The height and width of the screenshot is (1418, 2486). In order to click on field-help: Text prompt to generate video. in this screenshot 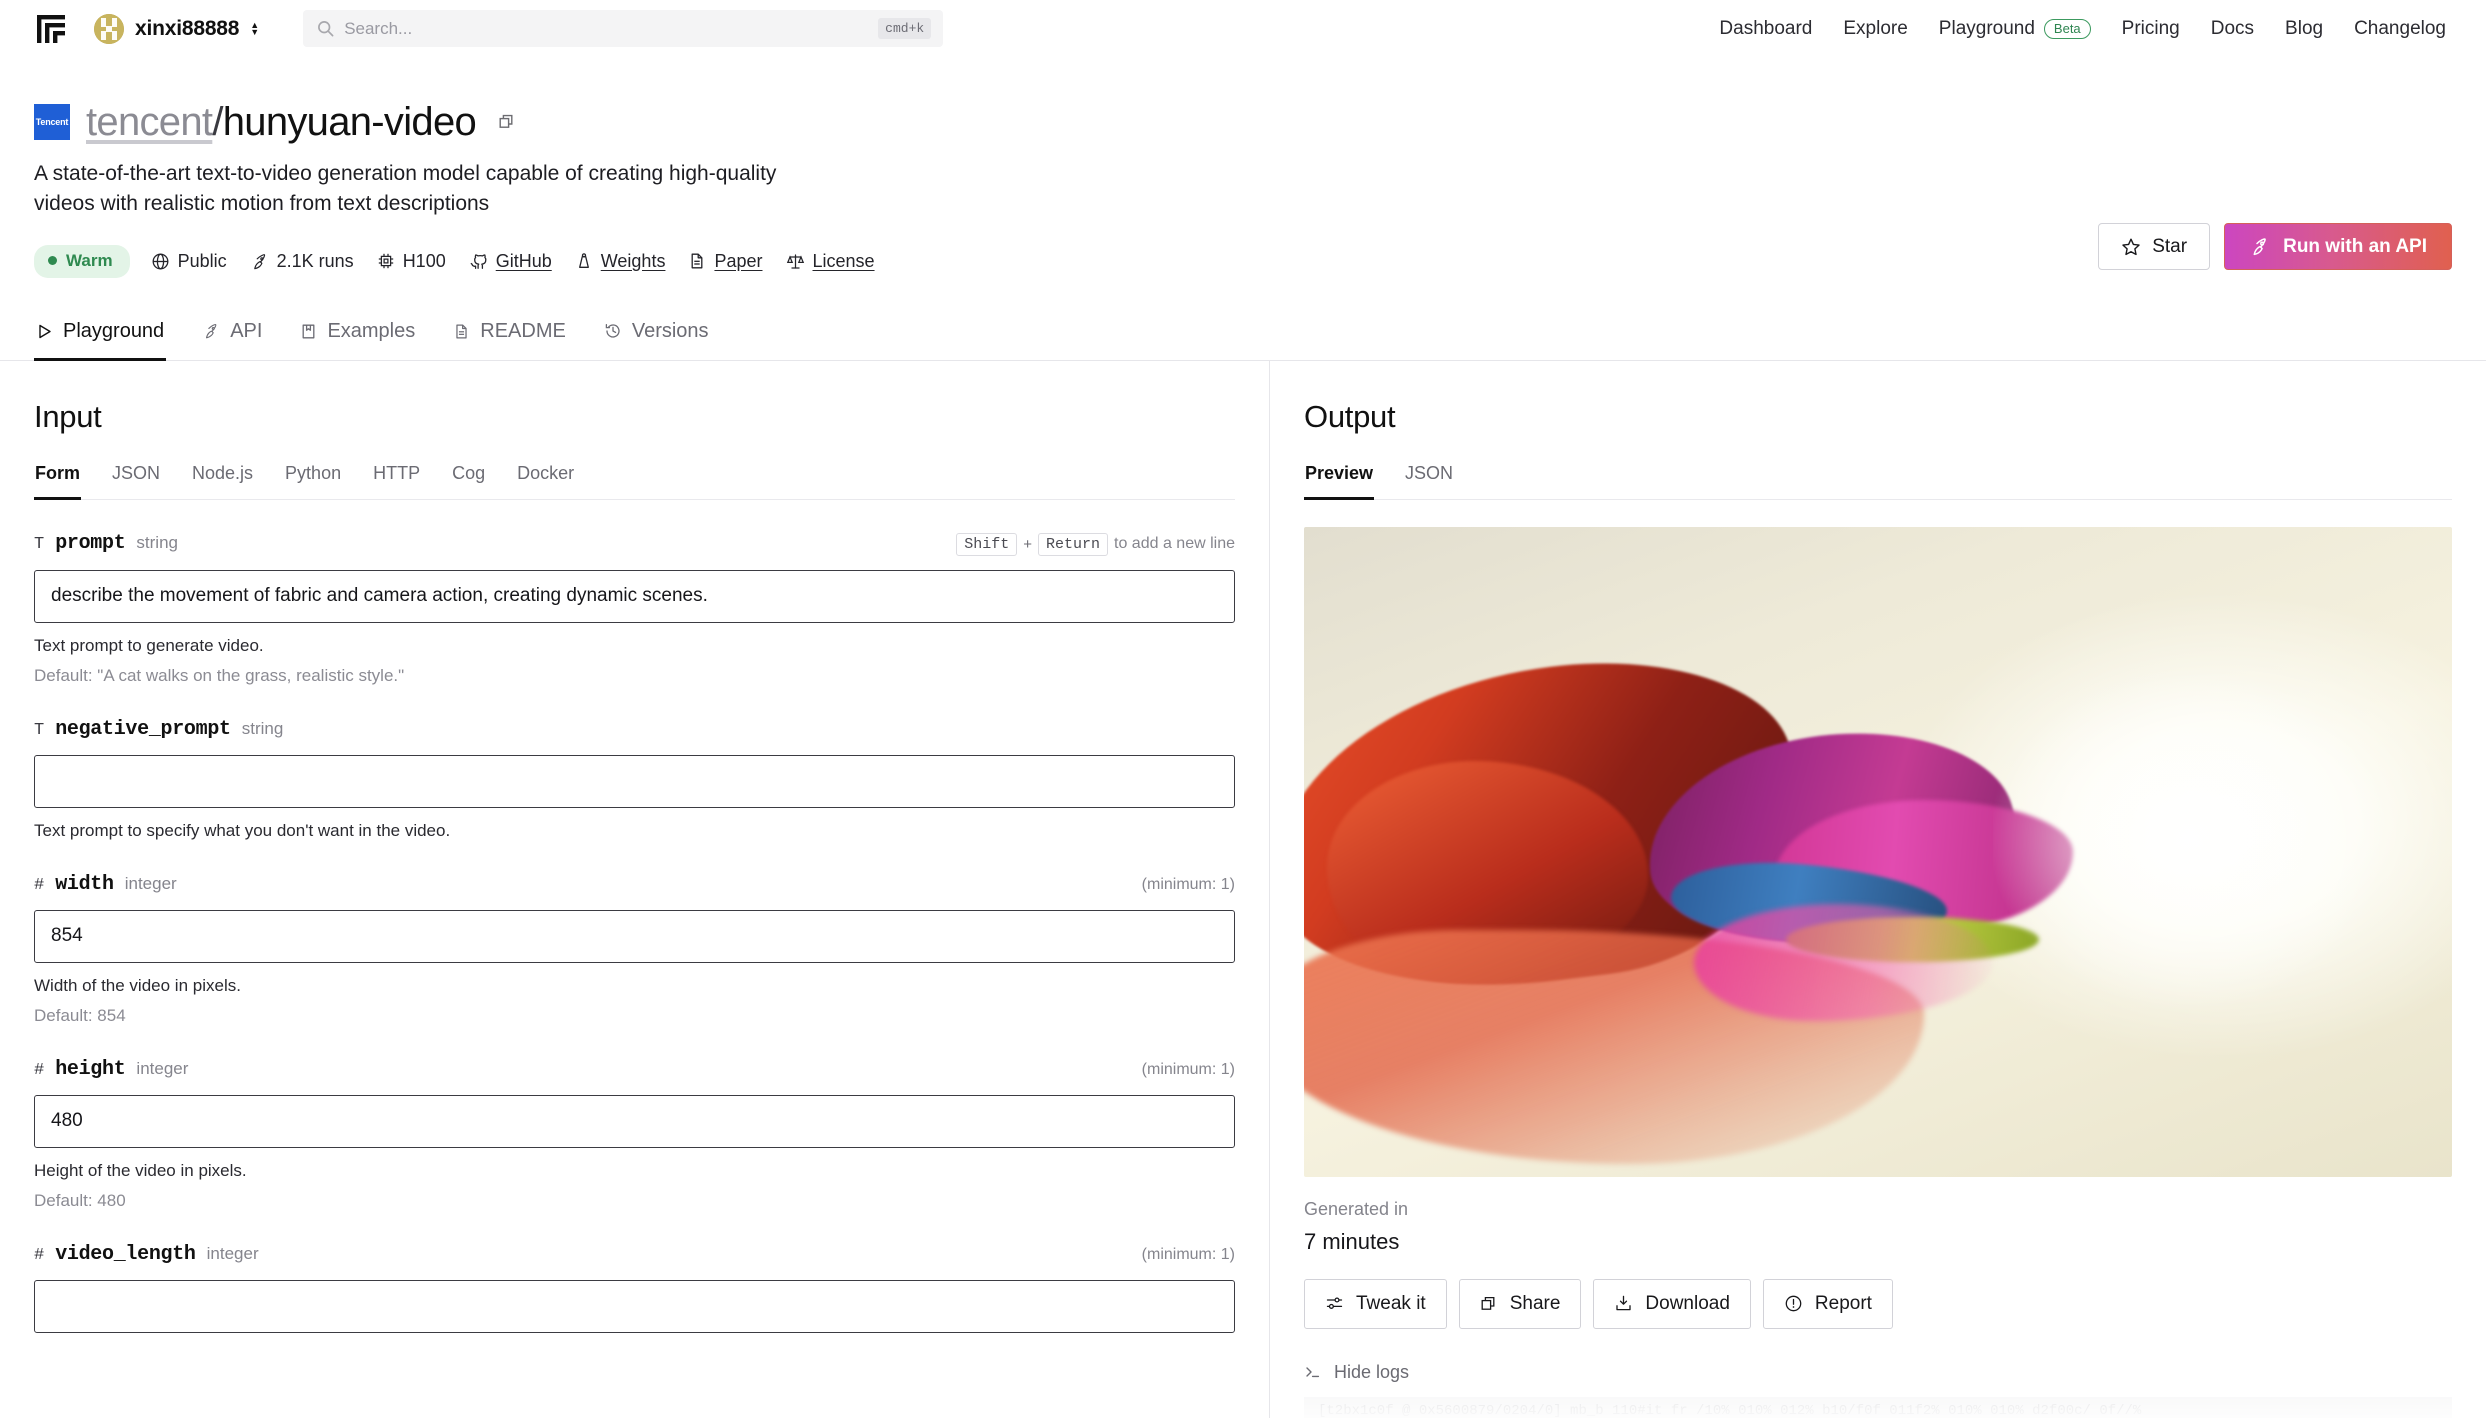, I will do `click(149, 645)`.